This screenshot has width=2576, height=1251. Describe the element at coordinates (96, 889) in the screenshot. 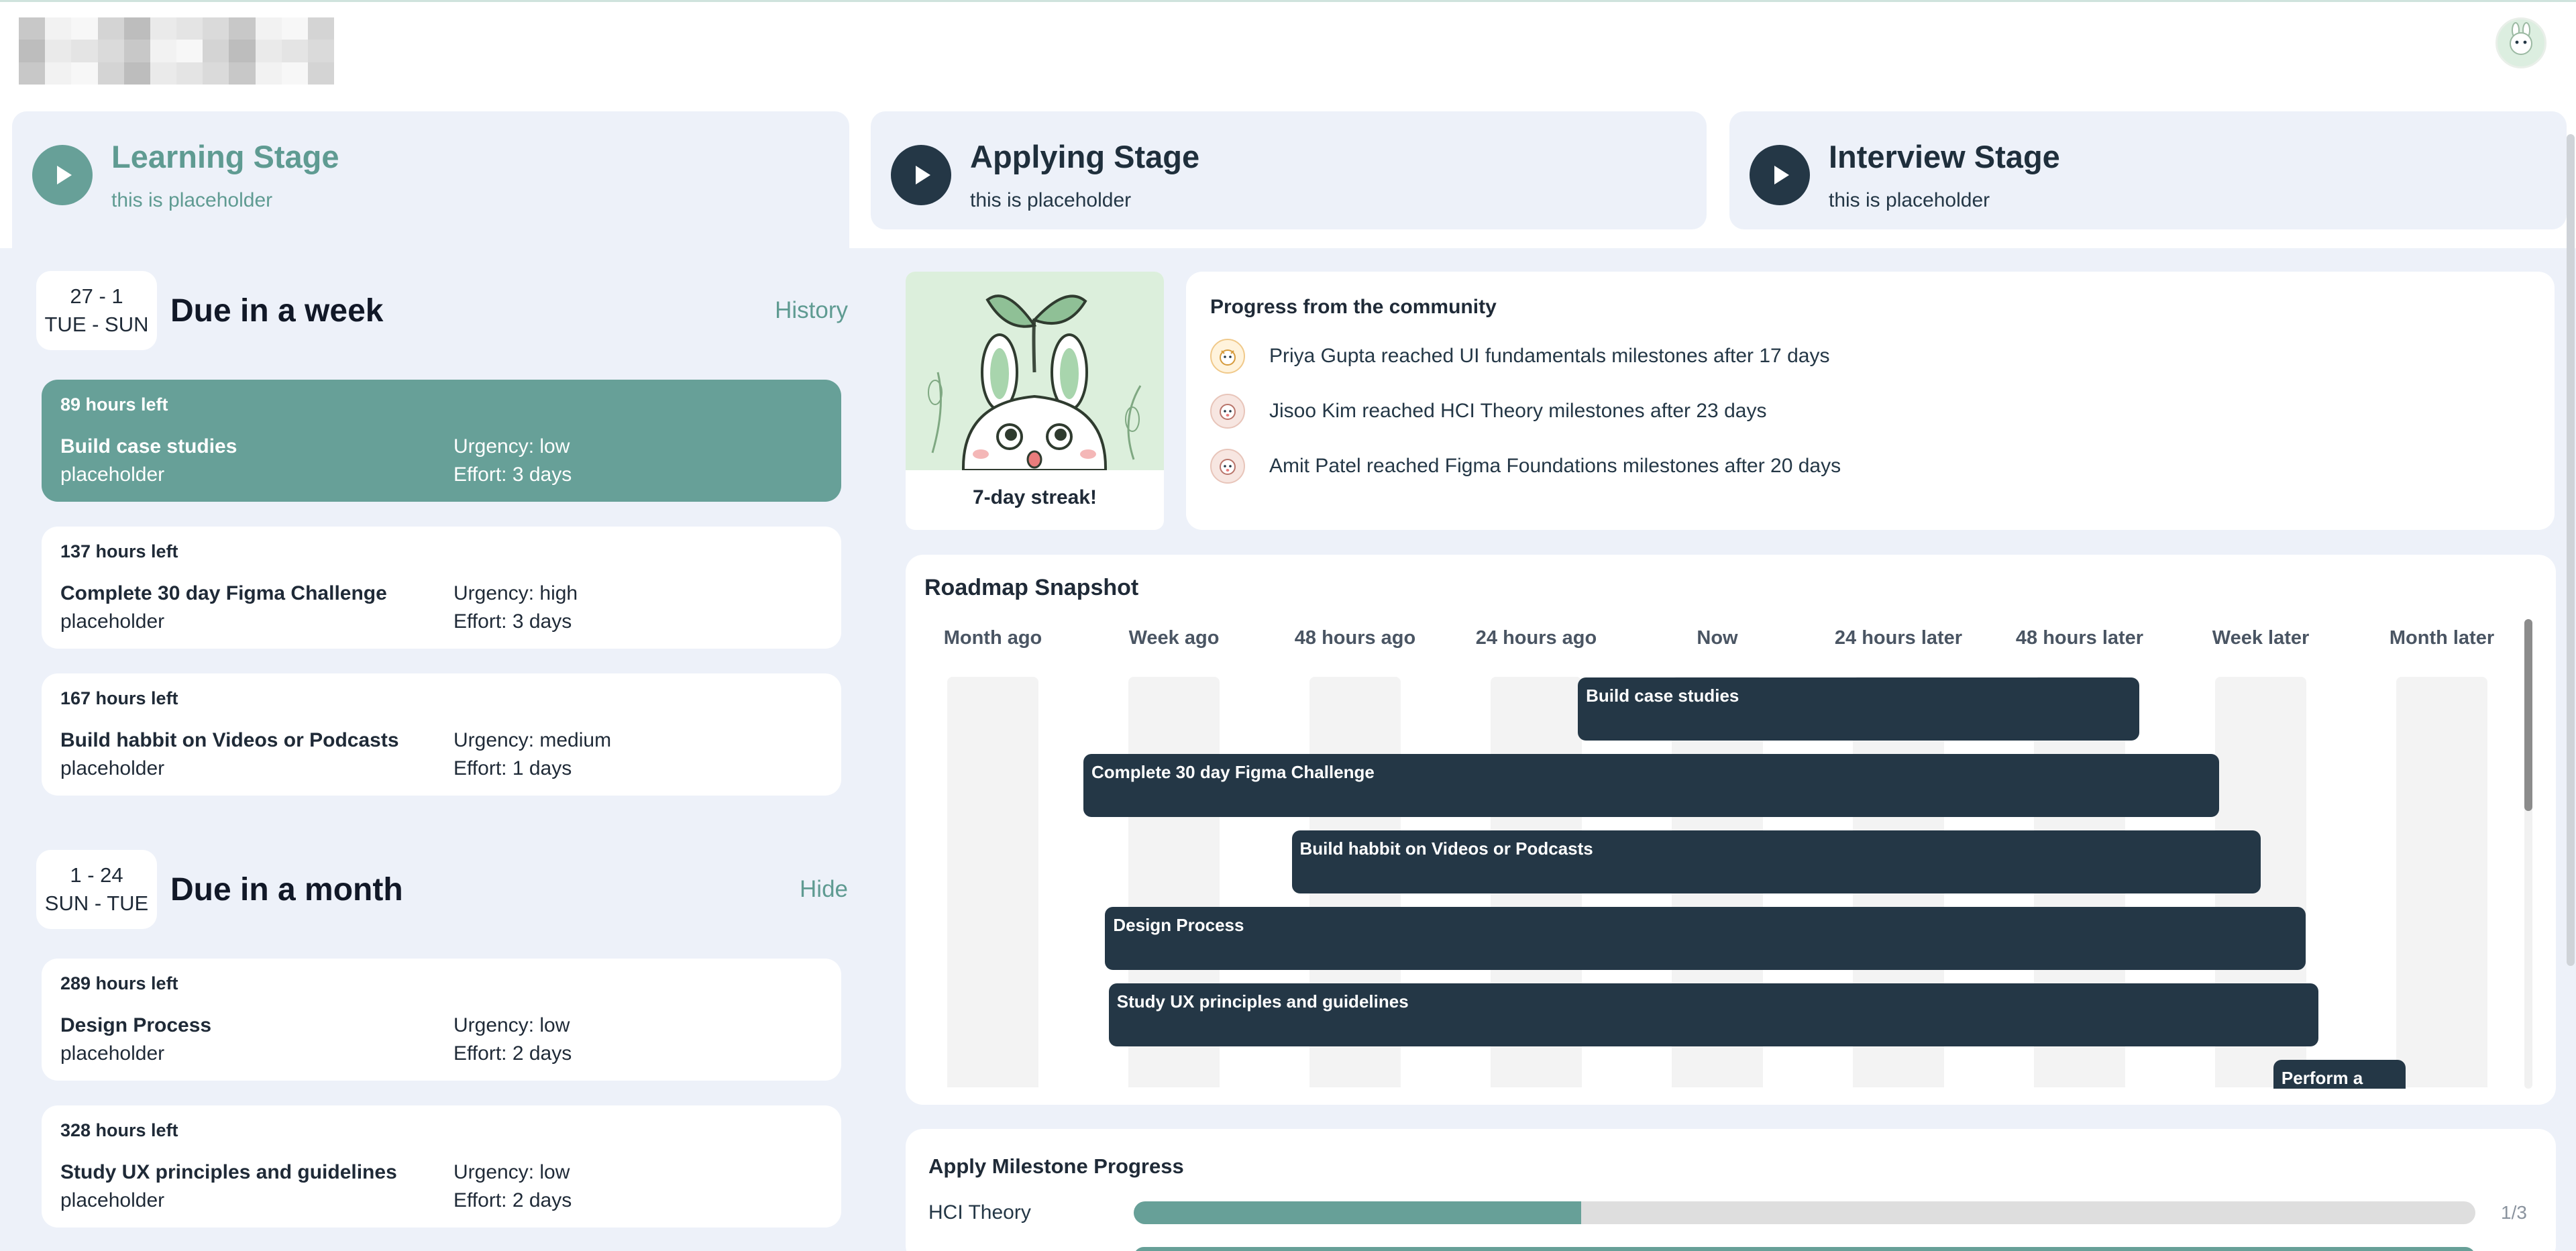

I see `date-range-badge: 1 - 24 SUN - TUE` at that location.